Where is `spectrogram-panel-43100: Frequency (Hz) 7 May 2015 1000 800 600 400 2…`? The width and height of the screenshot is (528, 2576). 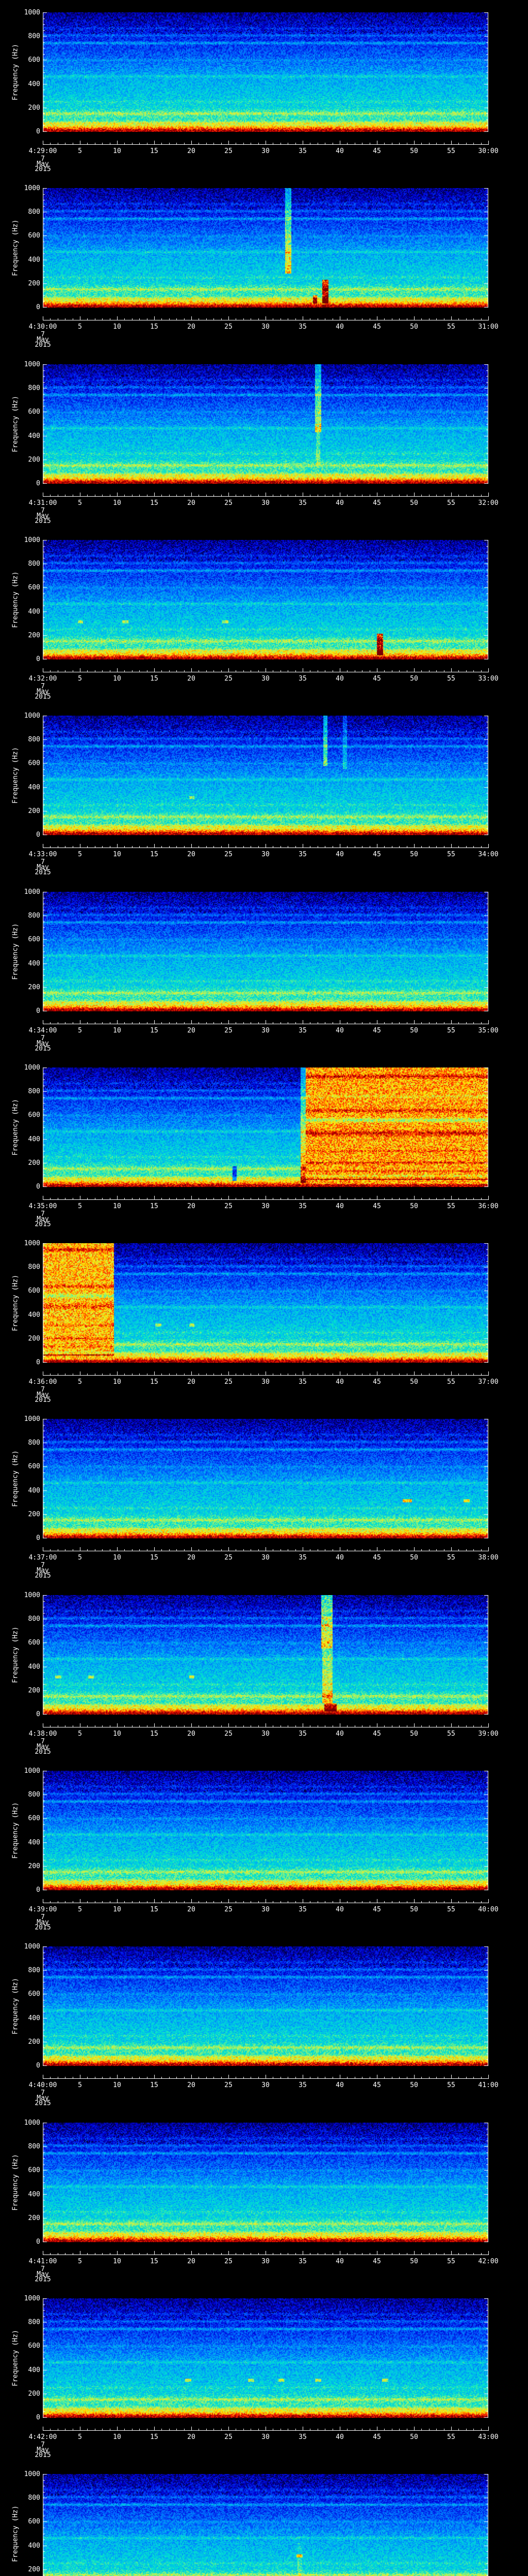
spectrogram-panel-43100: Frequency (Hz) 7 May 2015 1000 800 600 400 2… is located at coordinates (264, 440).